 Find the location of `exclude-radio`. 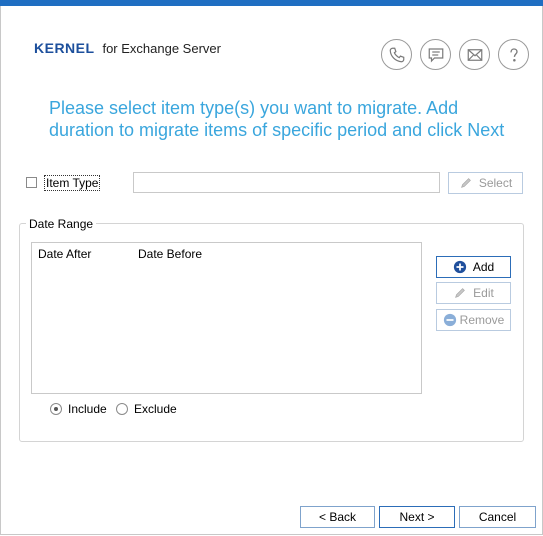

exclude-radio is located at coordinates (122, 409).